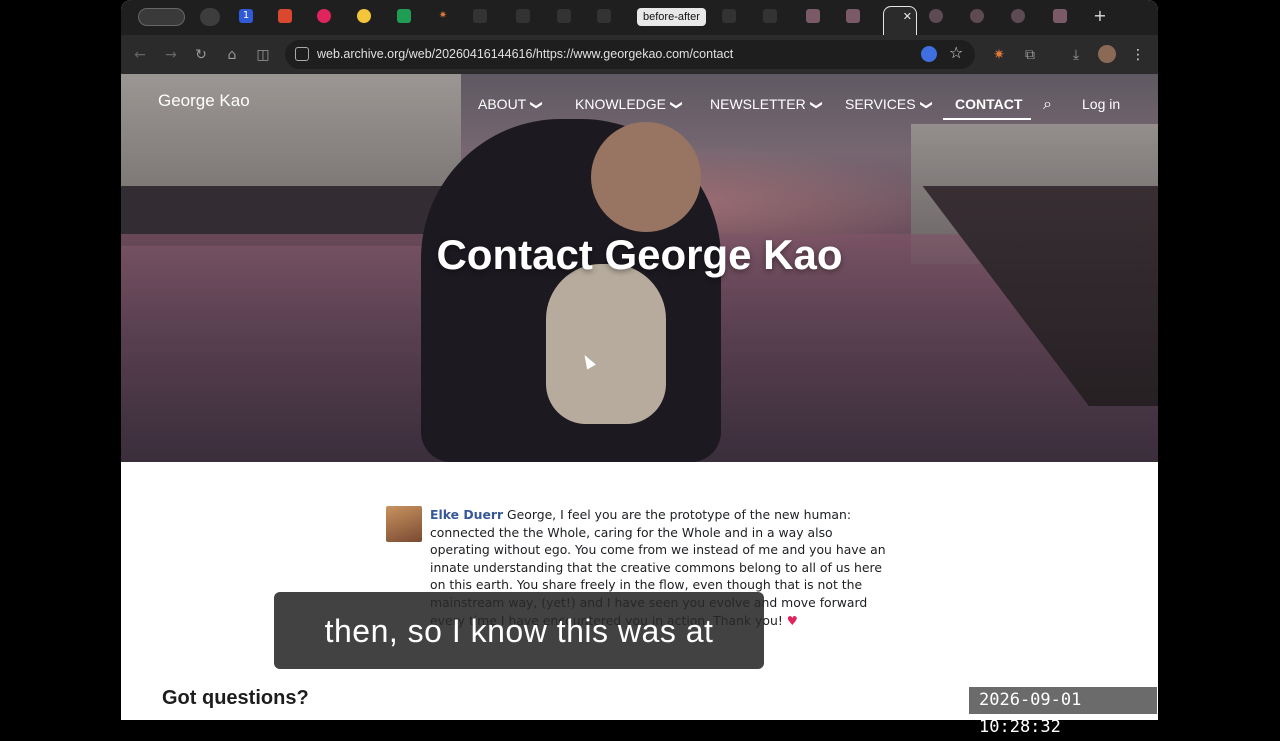 This screenshot has height=741, width=1280. Describe the element at coordinates (285, 16) in the screenshot. I see `todoist-tab-icon` at that location.